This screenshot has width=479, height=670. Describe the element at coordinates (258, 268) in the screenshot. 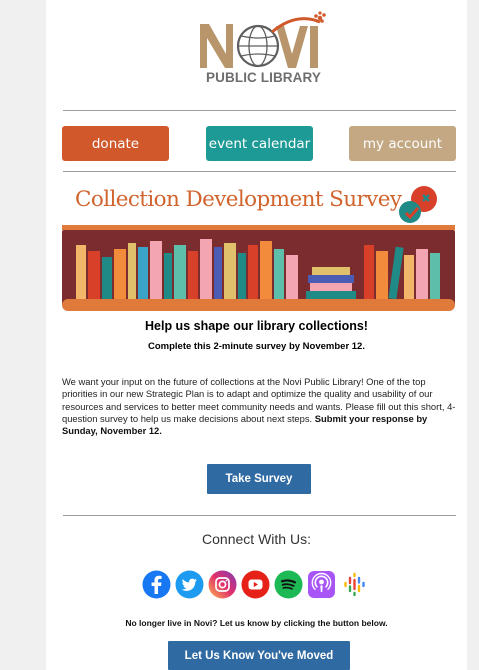

I see `bookshelf-illustration` at that location.